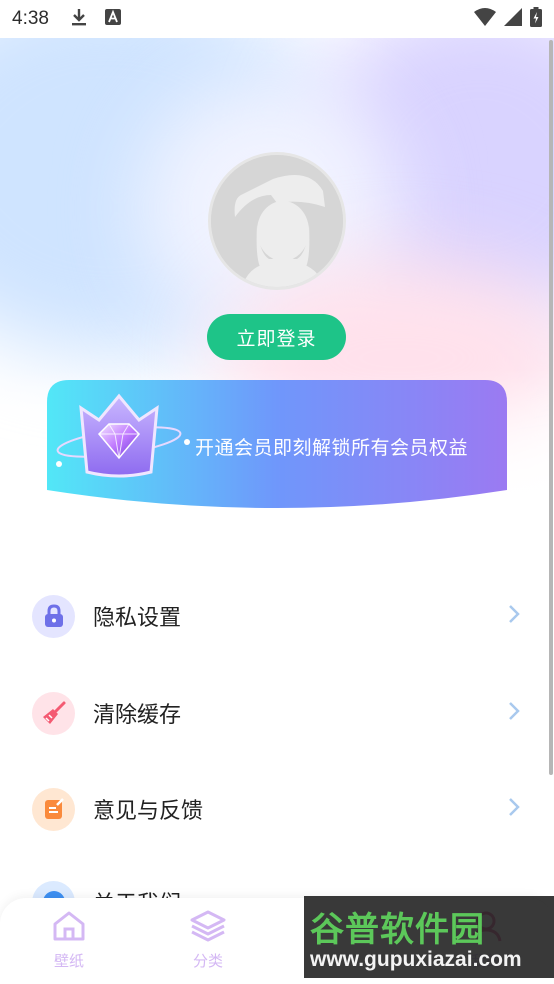 This screenshot has width=554, height=984. I want to click on nav-item-wallpaper: 壁纸, so click(69, 940).